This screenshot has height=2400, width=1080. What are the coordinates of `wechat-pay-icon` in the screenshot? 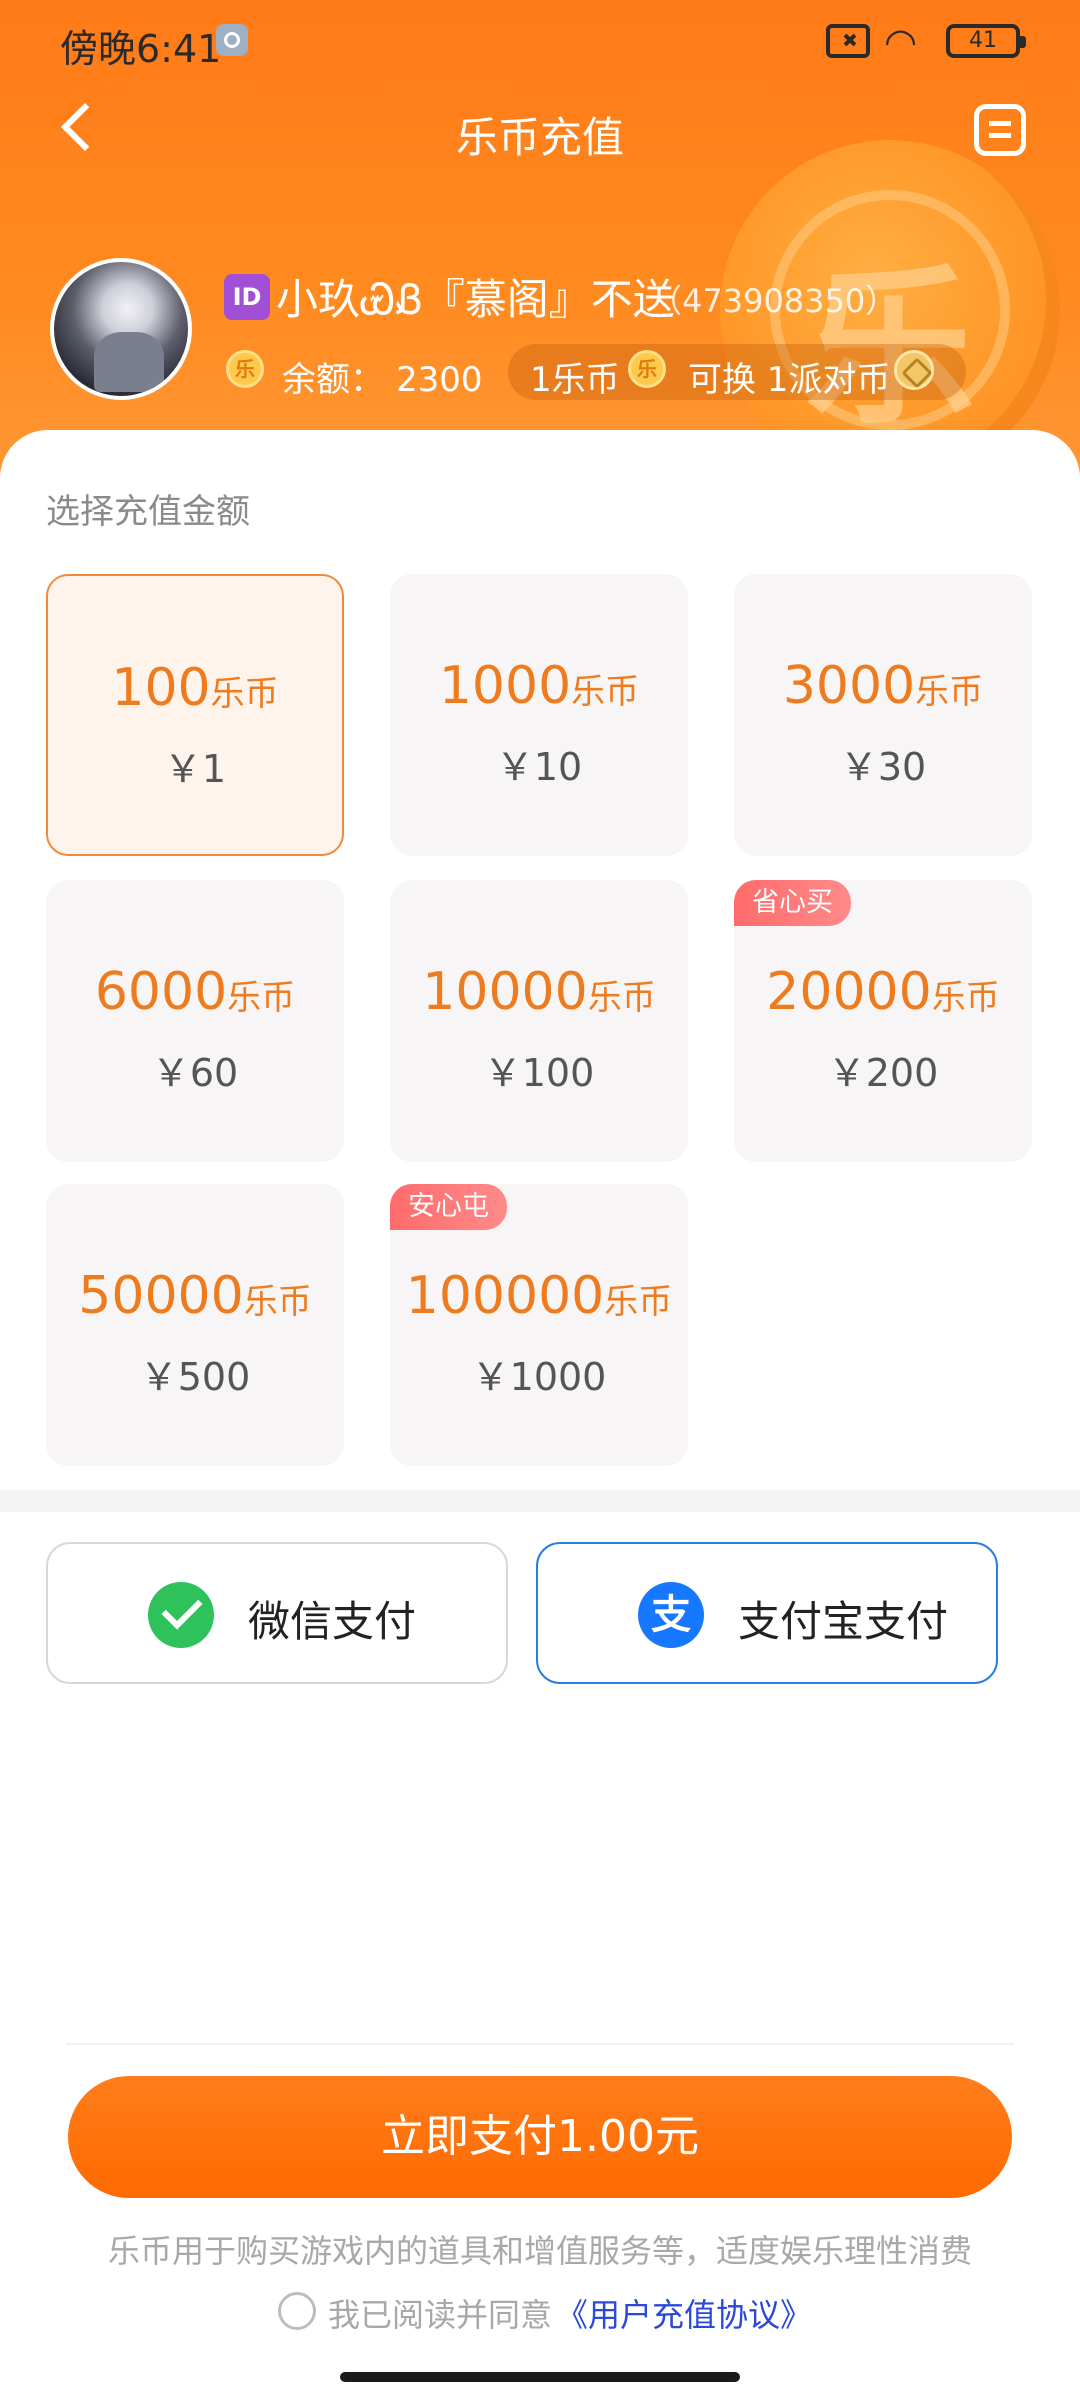 It's located at (181, 1615).